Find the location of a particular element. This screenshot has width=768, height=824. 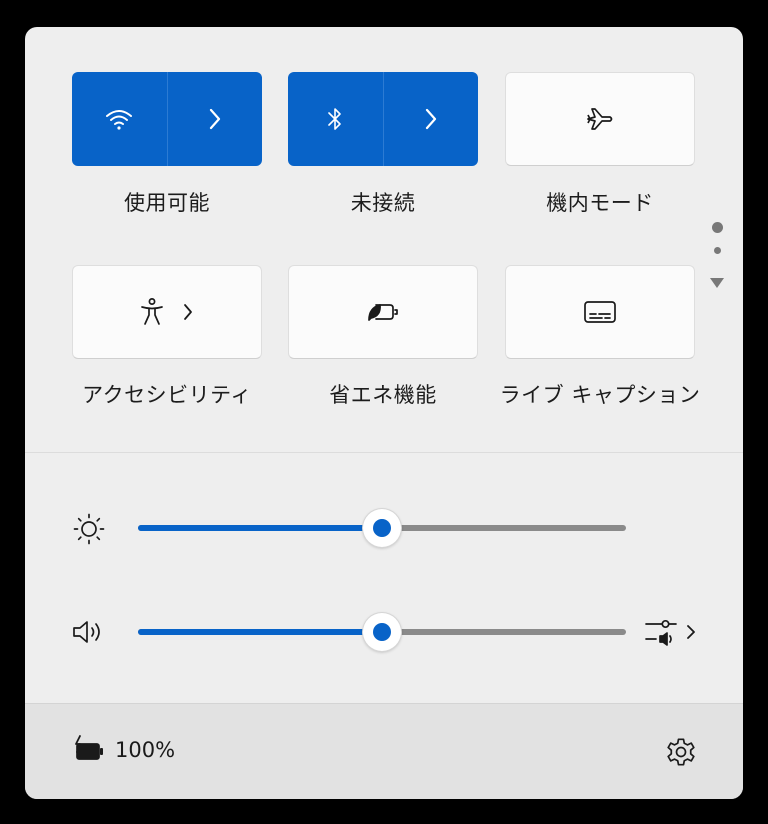

volume-slider is located at coordinates (382, 632).